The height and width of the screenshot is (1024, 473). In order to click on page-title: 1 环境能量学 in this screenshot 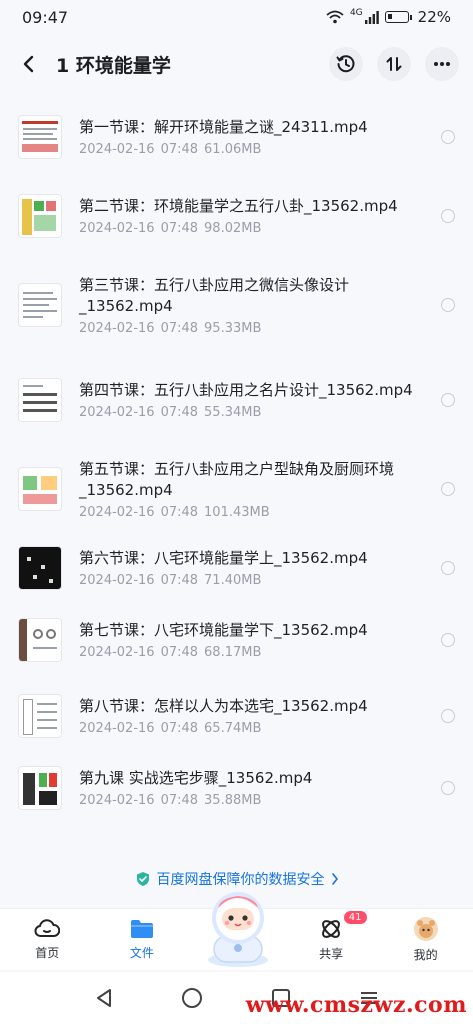, I will do `click(113, 65)`.